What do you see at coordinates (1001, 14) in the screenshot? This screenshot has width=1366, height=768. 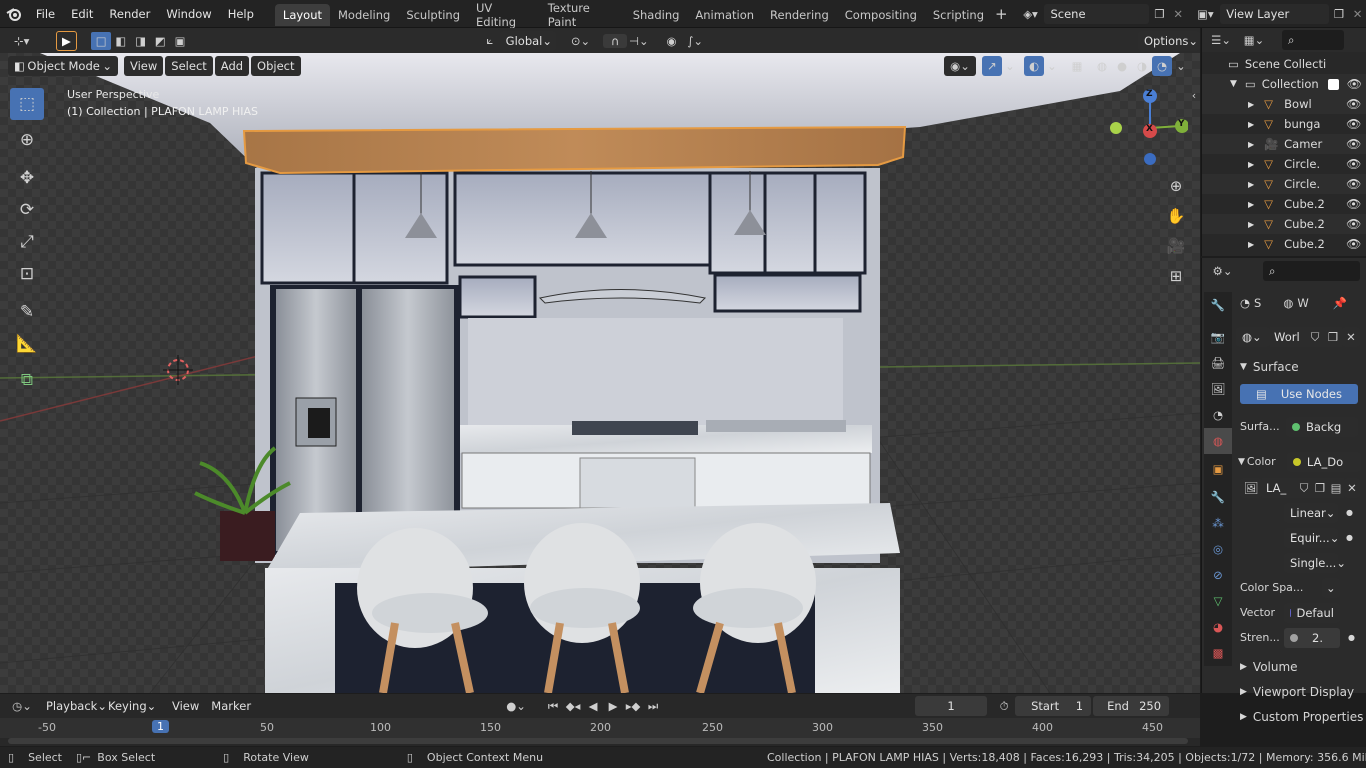 I see `add-workspace-icon: +` at bounding box center [1001, 14].